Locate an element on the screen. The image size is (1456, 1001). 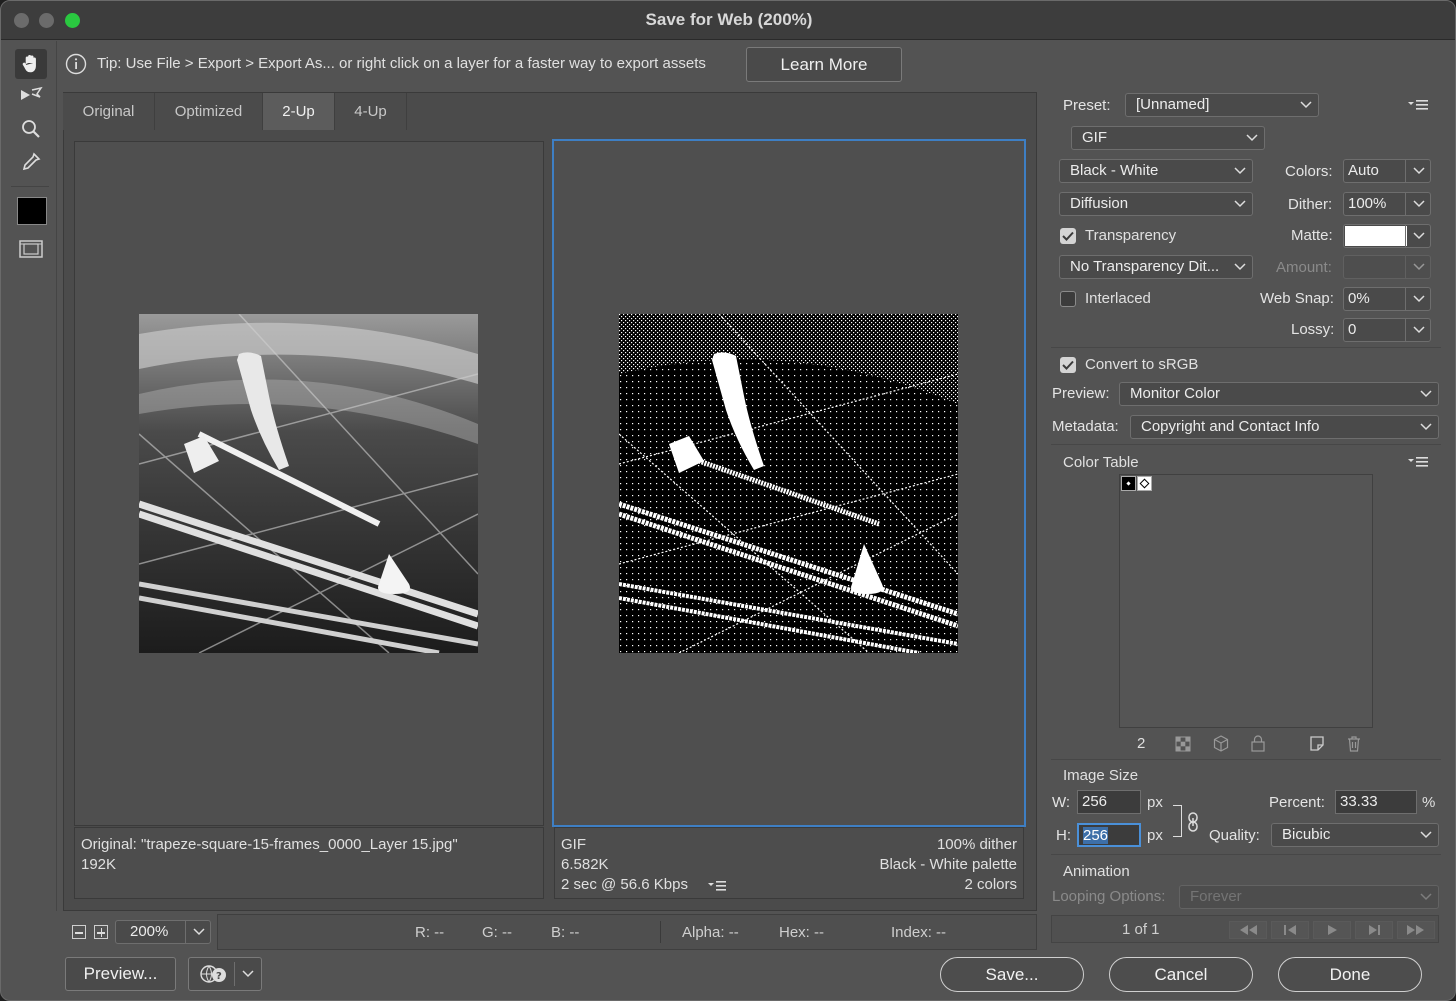
quality-select: Bicubic is located at coordinates (1355, 835).